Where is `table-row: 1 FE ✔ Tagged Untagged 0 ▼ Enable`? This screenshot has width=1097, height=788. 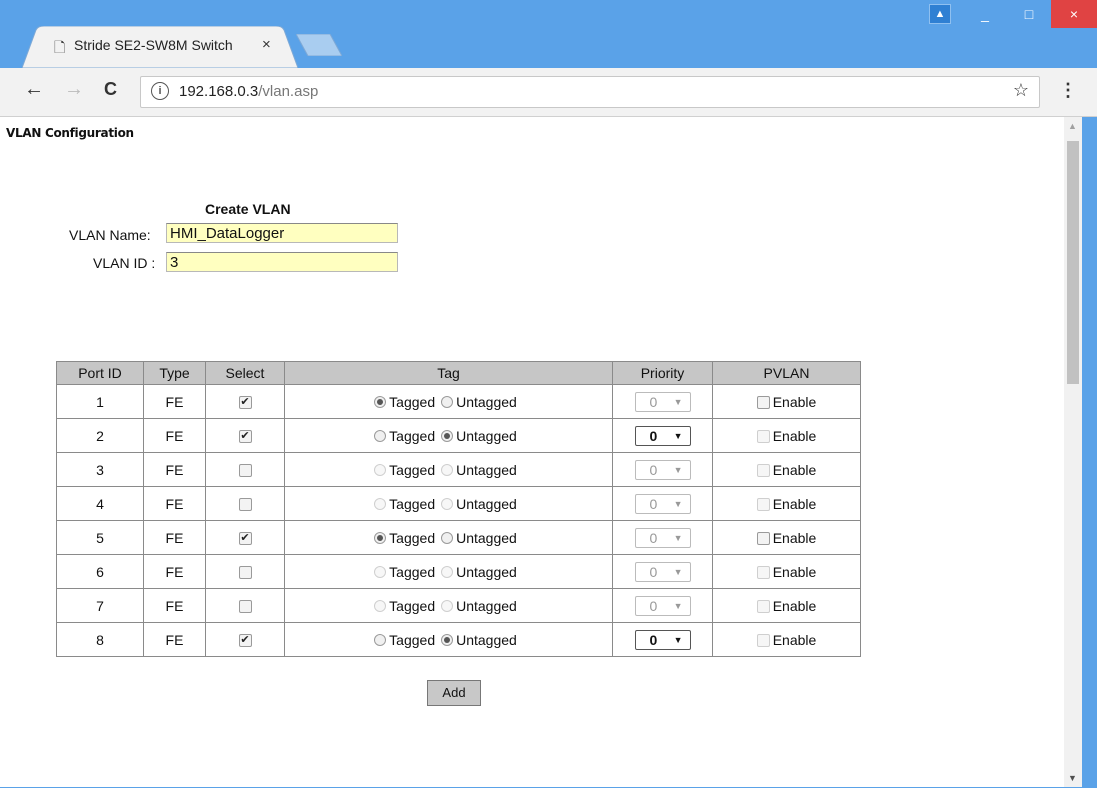
table-row: 1 FE ✔ Tagged Untagged 0 ▼ Enable is located at coordinates (458, 401).